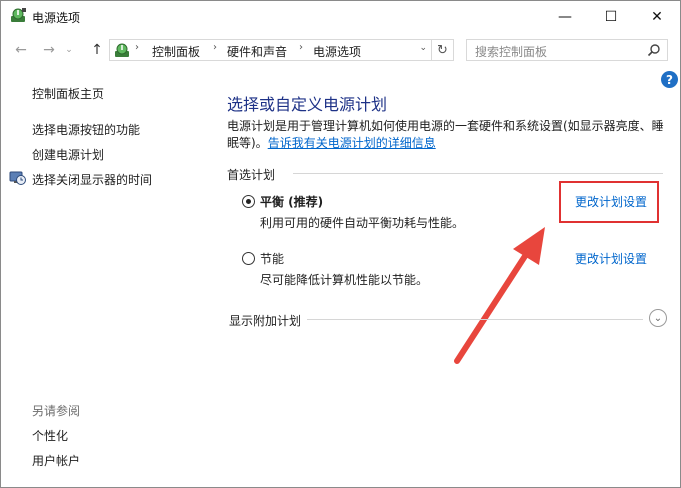 The height and width of the screenshot is (488, 681). I want to click on breadcrumb-hardware-sound: 硬件和声音, so click(257, 51).